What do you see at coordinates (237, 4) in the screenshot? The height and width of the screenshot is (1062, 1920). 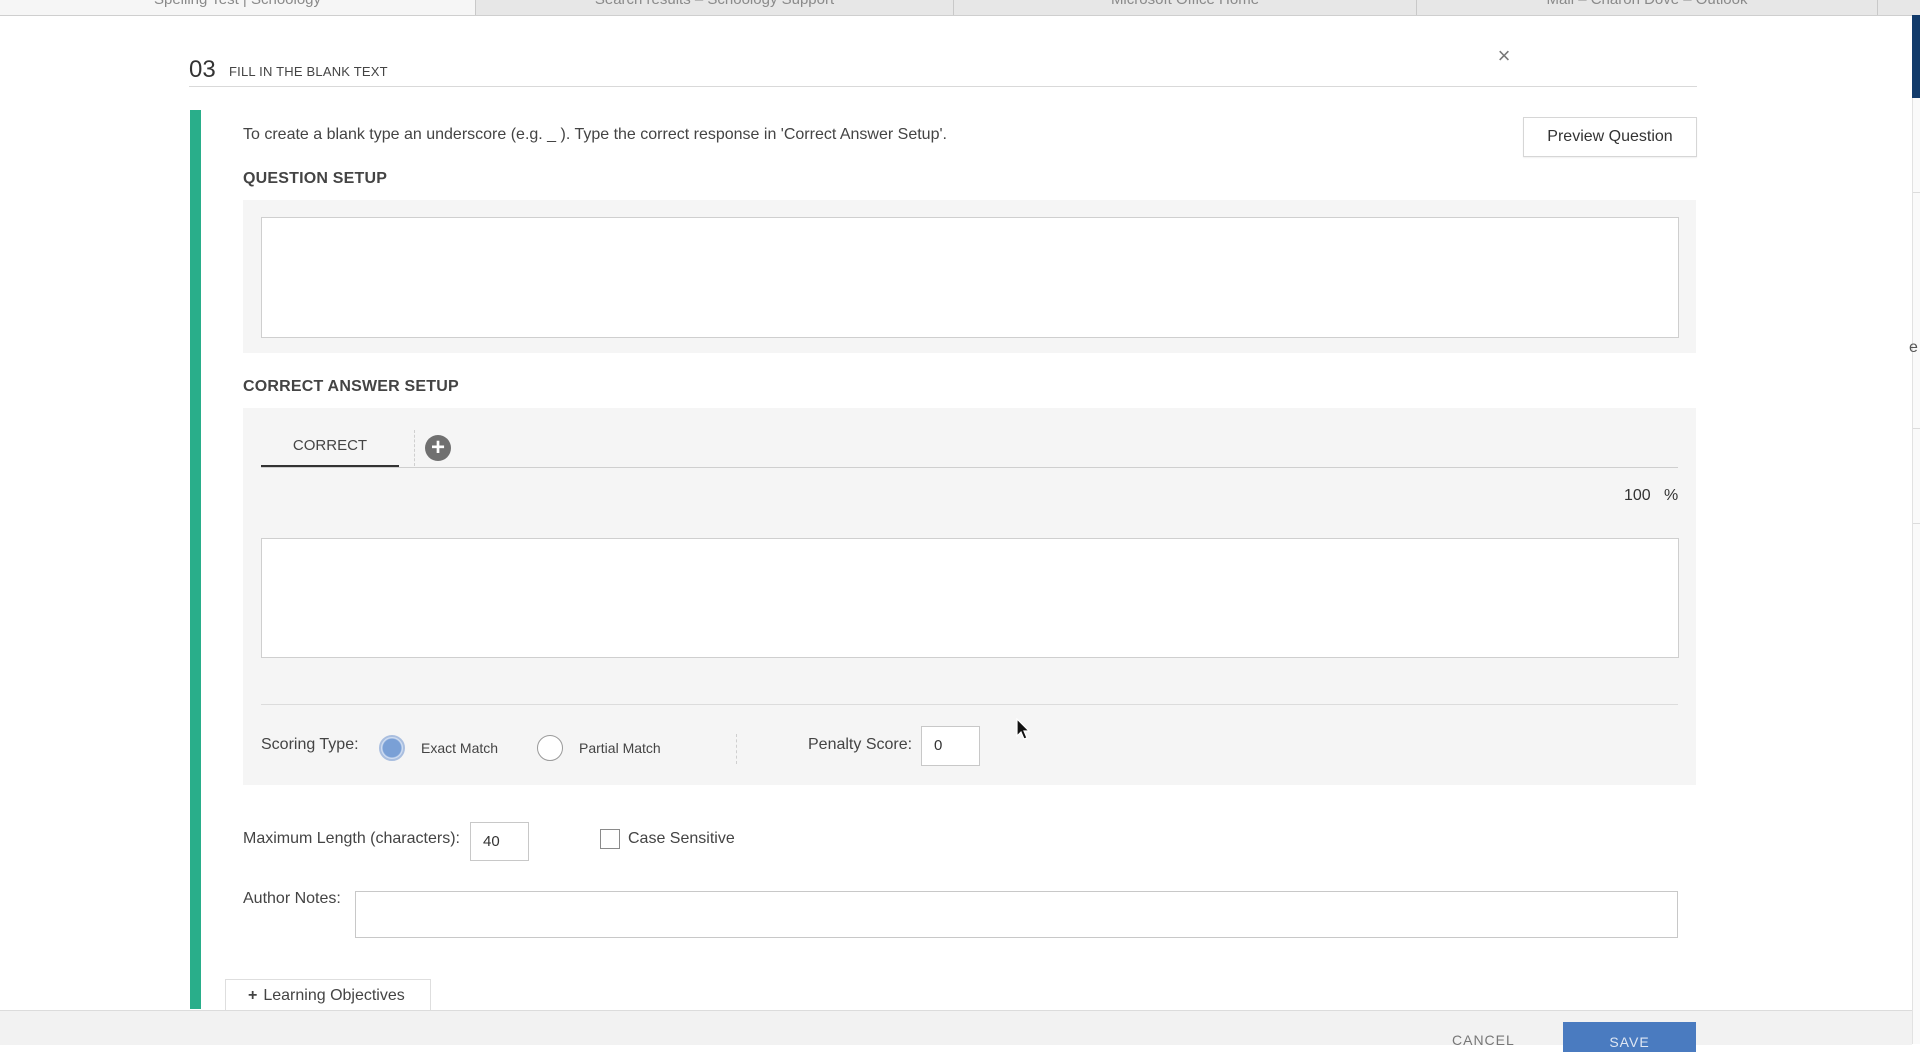 I see `browser-tab-label: Spelling Test | Schoology` at bounding box center [237, 4].